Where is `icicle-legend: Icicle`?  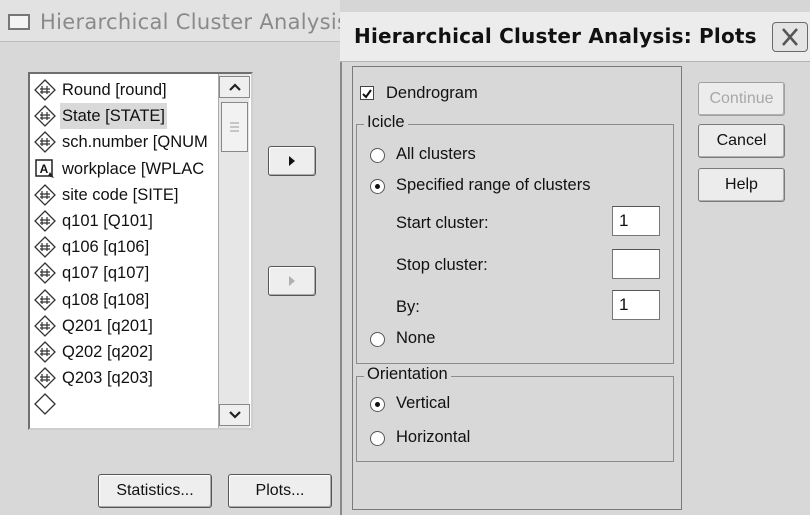
icicle-legend: Icicle is located at coordinates (386, 122).